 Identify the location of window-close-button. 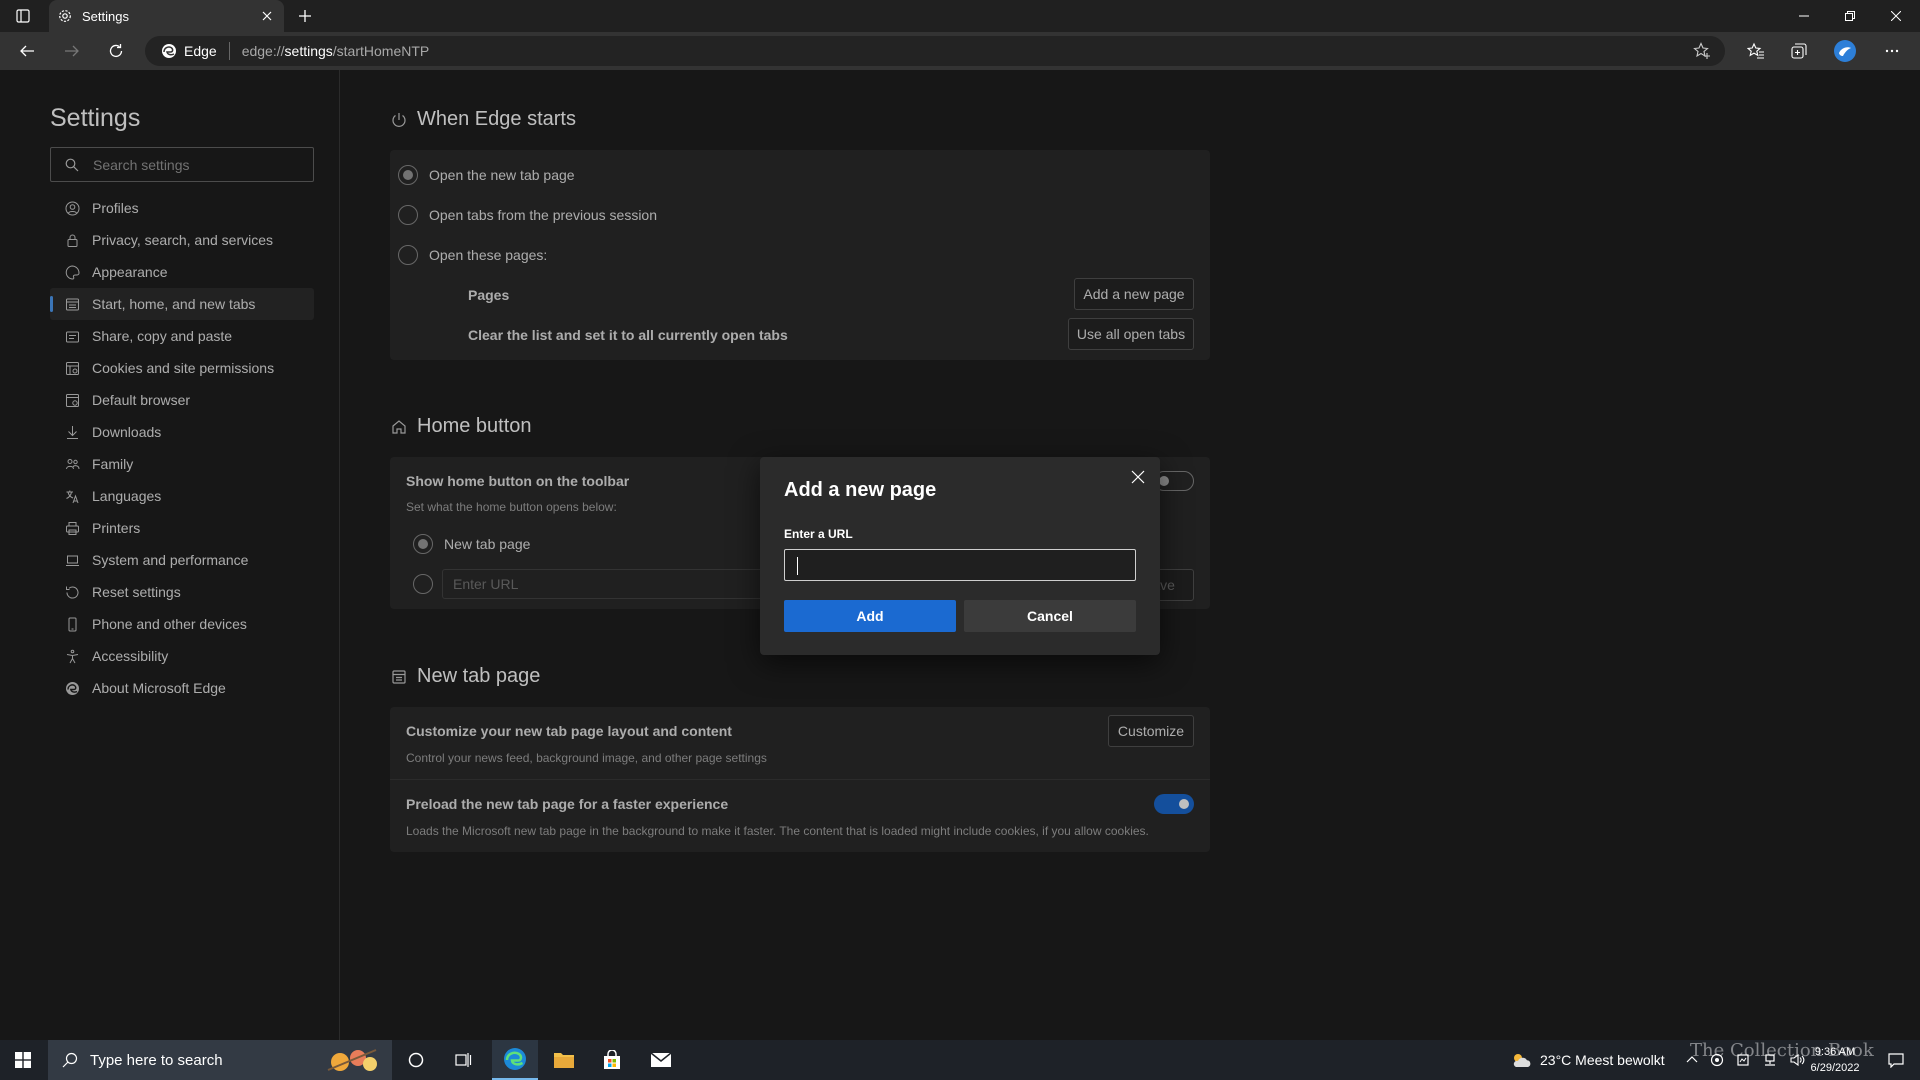
(1896, 16).